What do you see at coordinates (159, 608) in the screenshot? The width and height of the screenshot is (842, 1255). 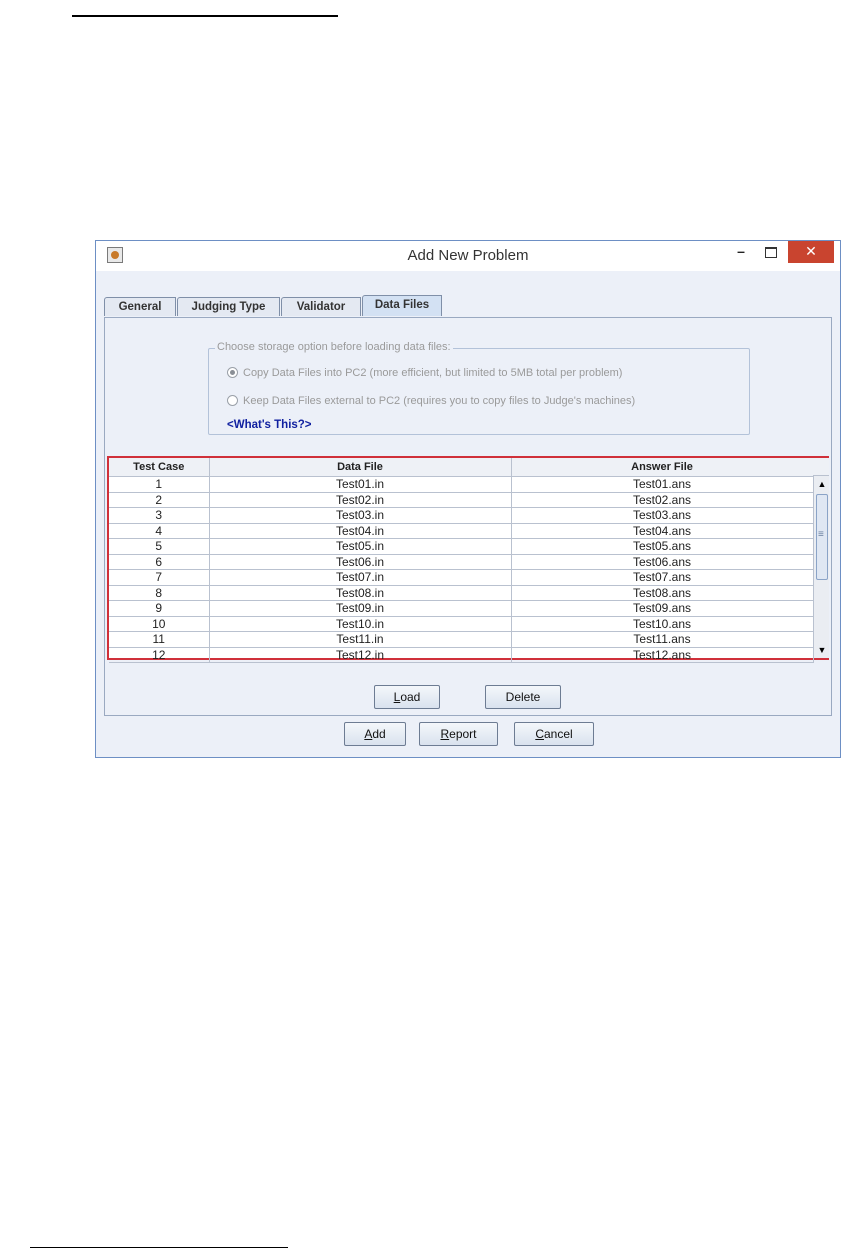 I see `test-case-cell: 9` at bounding box center [159, 608].